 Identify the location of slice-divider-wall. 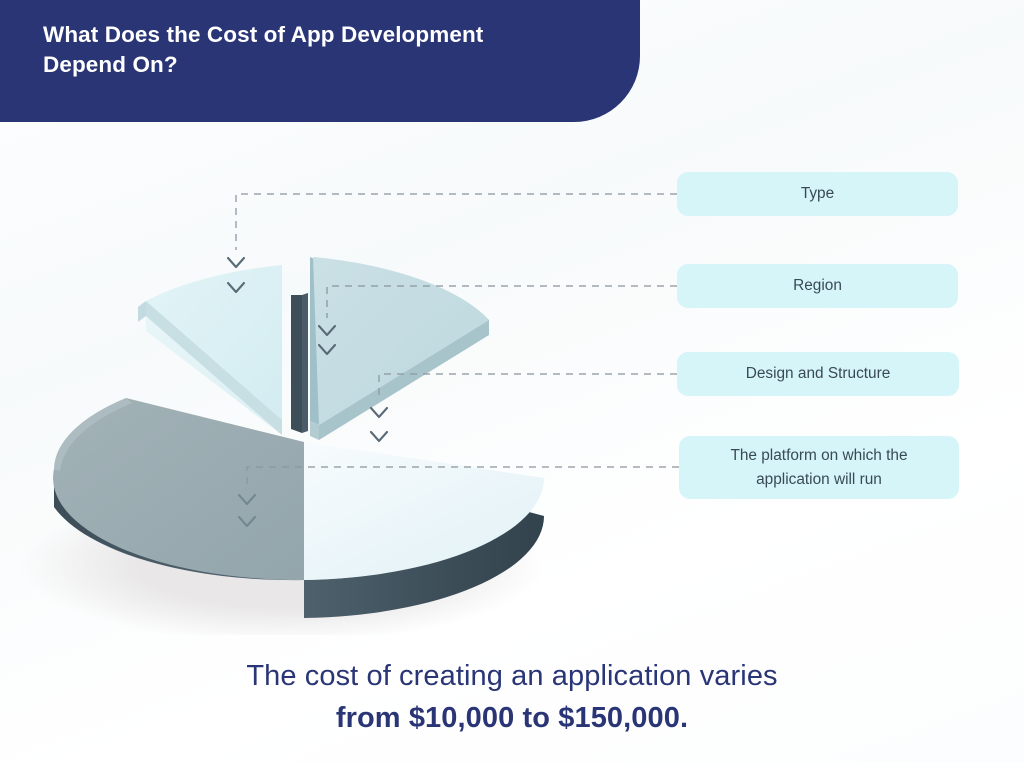
(296, 364).